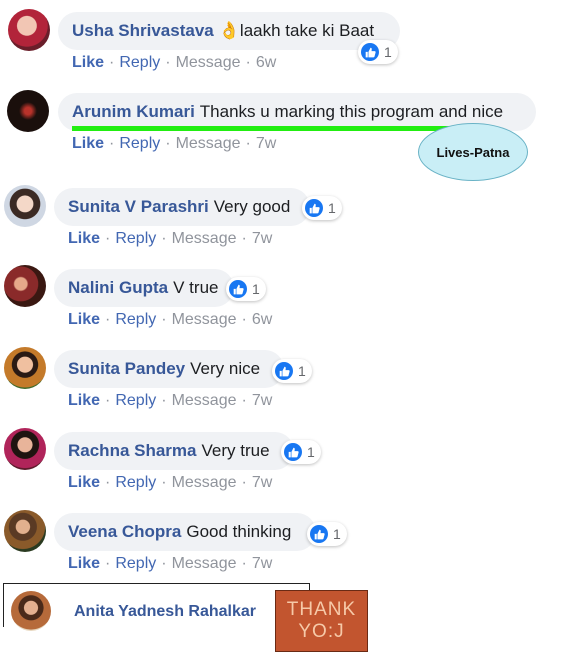 Image resolution: width=563 pixels, height=654 pixels. I want to click on comment-bubble: Veena Chopra Good thinking, so click(185, 532).